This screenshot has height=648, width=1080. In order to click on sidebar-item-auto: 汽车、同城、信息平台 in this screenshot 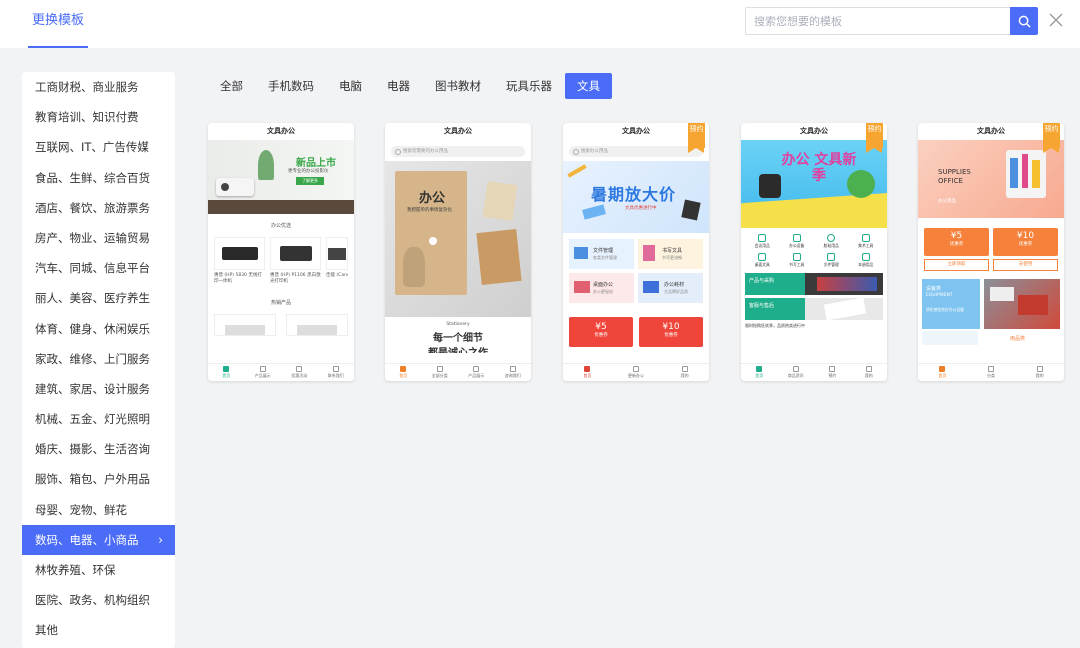, I will do `click(98, 268)`.